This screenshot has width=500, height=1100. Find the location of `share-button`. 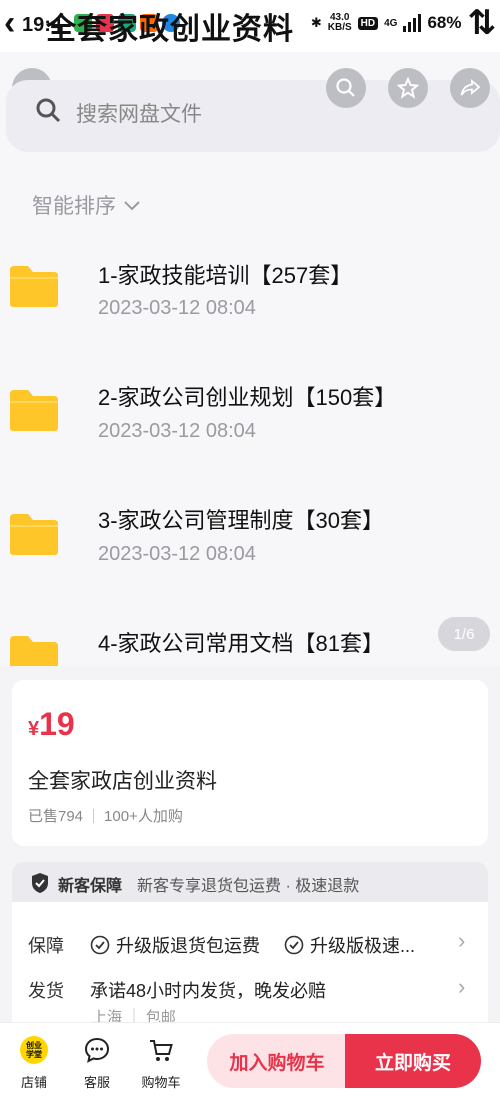

share-button is located at coordinates (470, 88).